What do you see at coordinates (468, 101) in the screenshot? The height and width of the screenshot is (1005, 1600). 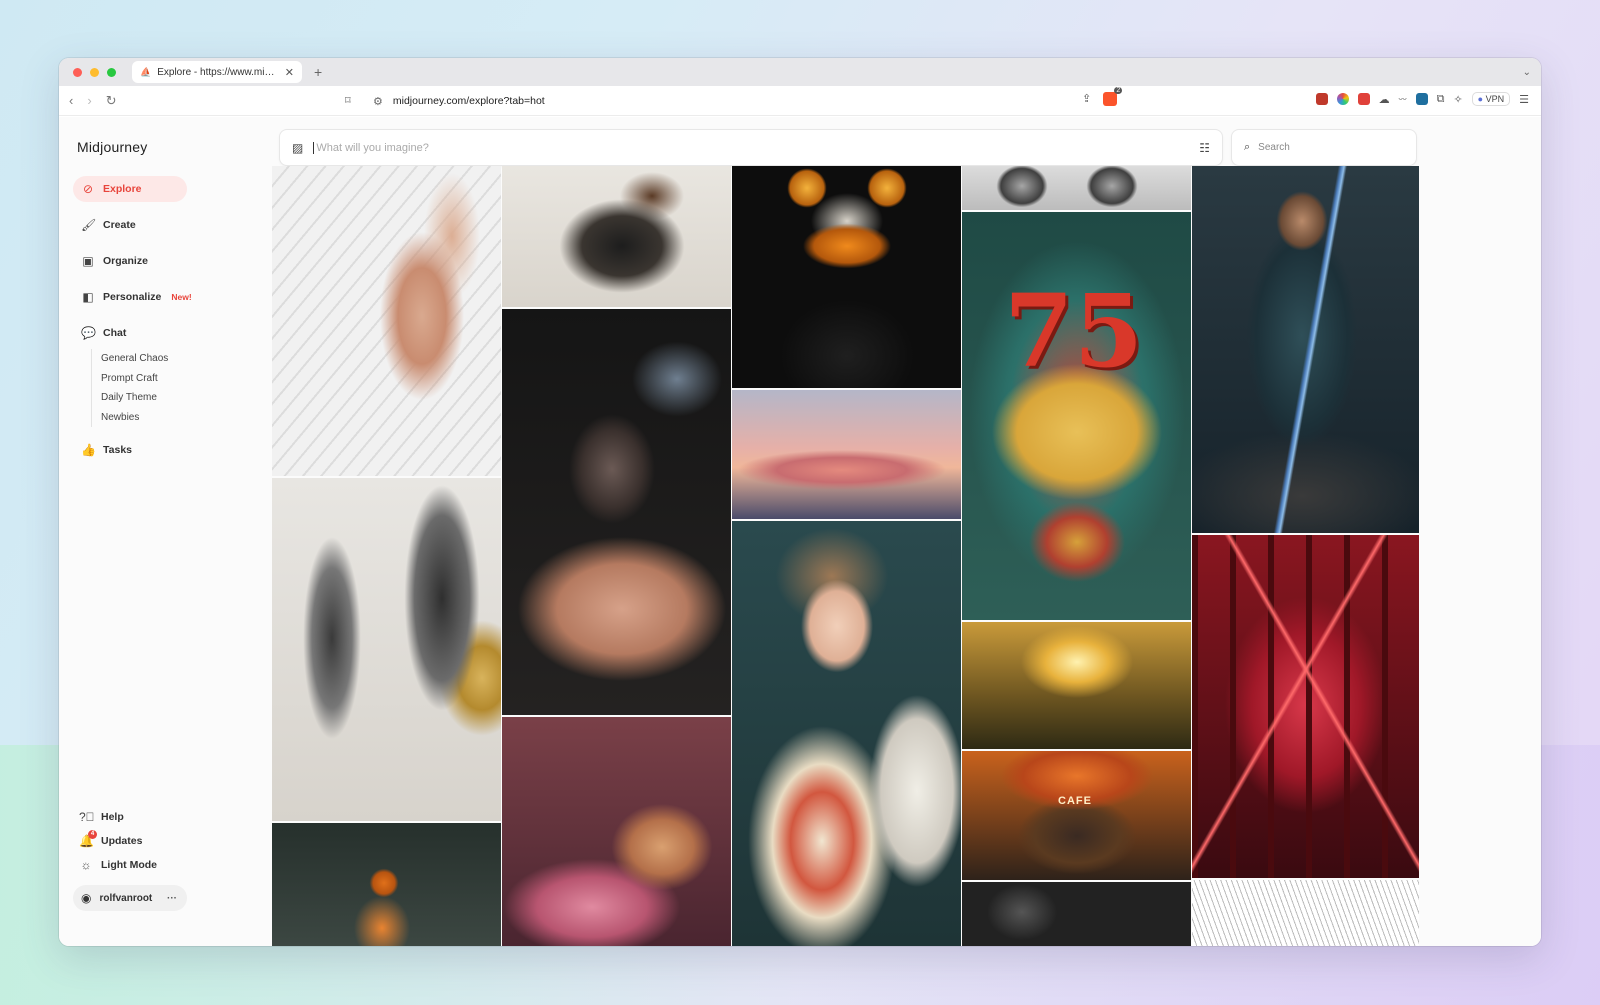 I see `url-text: midjourney.com/explore?tab=hot` at bounding box center [468, 101].